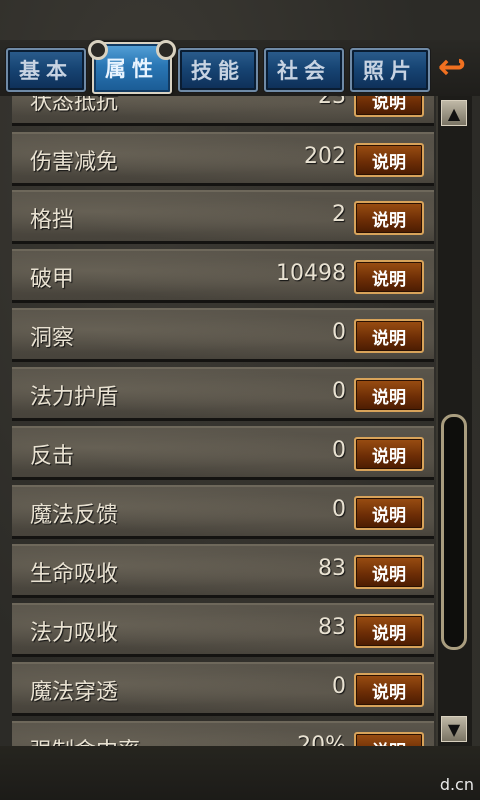 This screenshot has width=480, height=800. What do you see at coordinates (46, 70) in the screenshot?
I see `tab-basic: 基本` at bounding box center [46, 70].